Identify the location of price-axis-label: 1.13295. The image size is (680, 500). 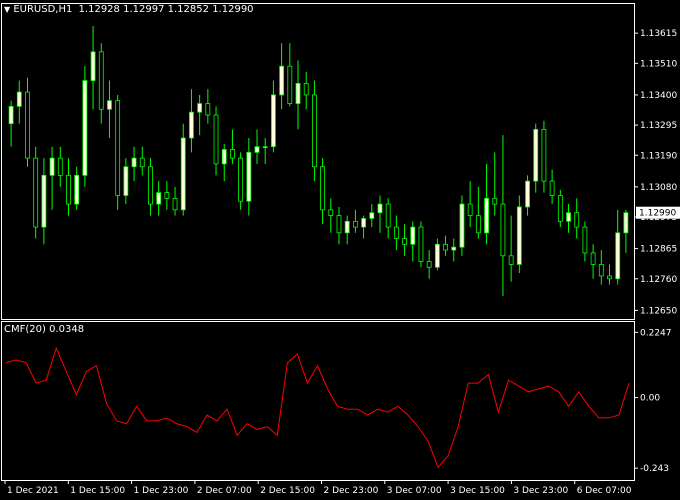
(658, 126).